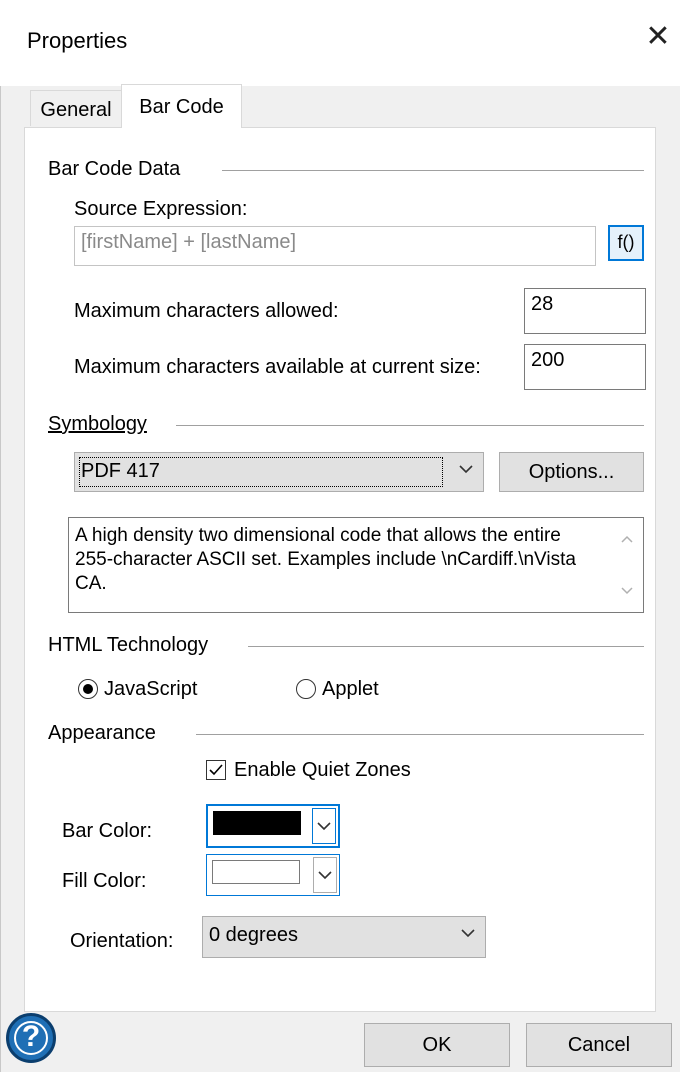 This screenshot has height=1072, width=680. Describe the element at coordinates (627, 591) in the screenshot. I see `scroll-down-icon` at that location.